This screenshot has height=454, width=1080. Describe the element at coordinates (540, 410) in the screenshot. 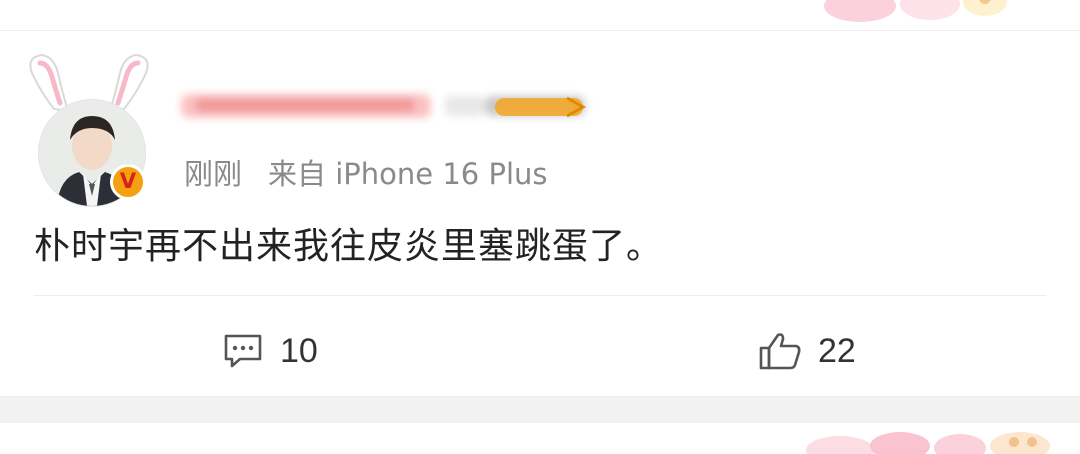

I see `card-separator` at that location.